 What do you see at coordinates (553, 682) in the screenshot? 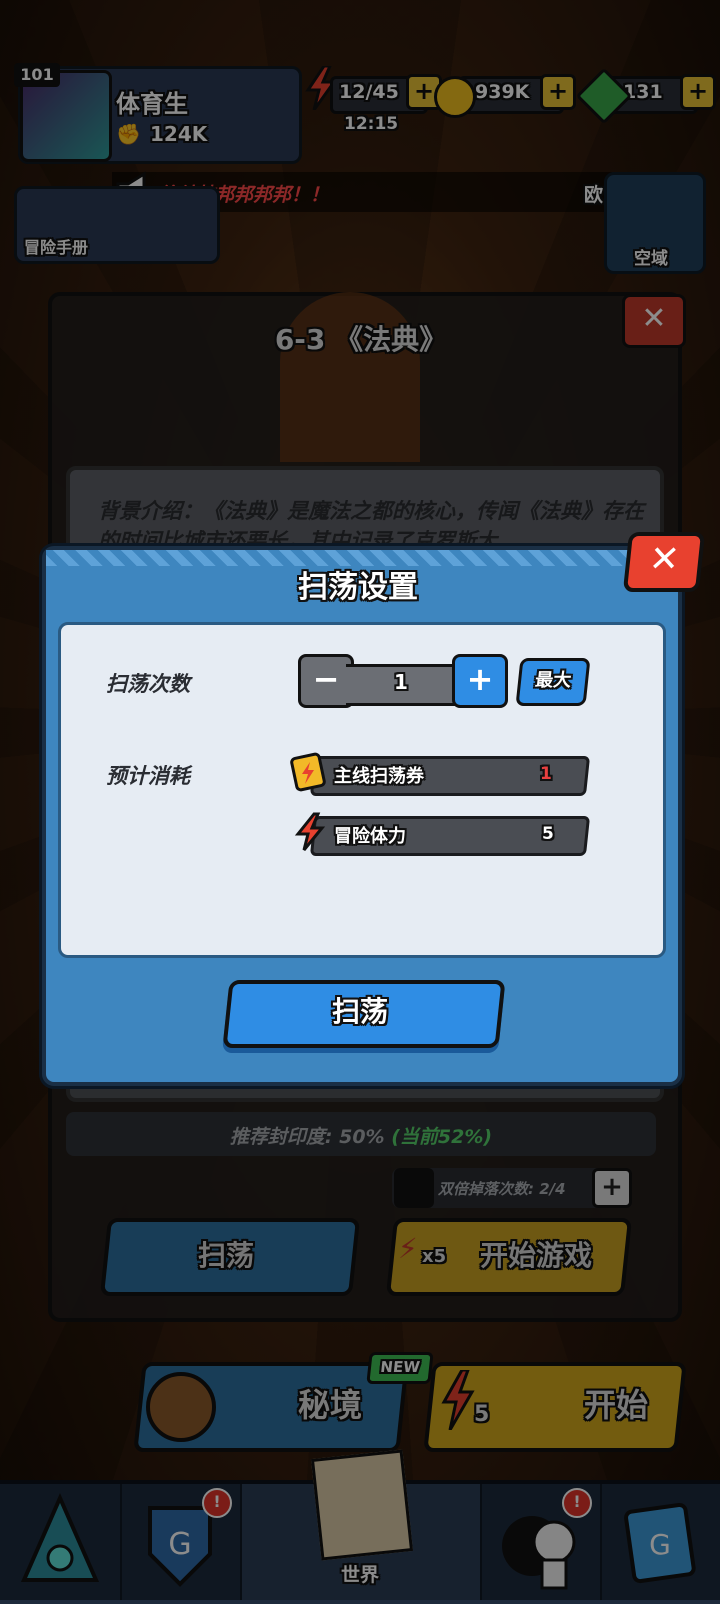
I see `max-count-button: 最大` at bounding box center [553, 682].